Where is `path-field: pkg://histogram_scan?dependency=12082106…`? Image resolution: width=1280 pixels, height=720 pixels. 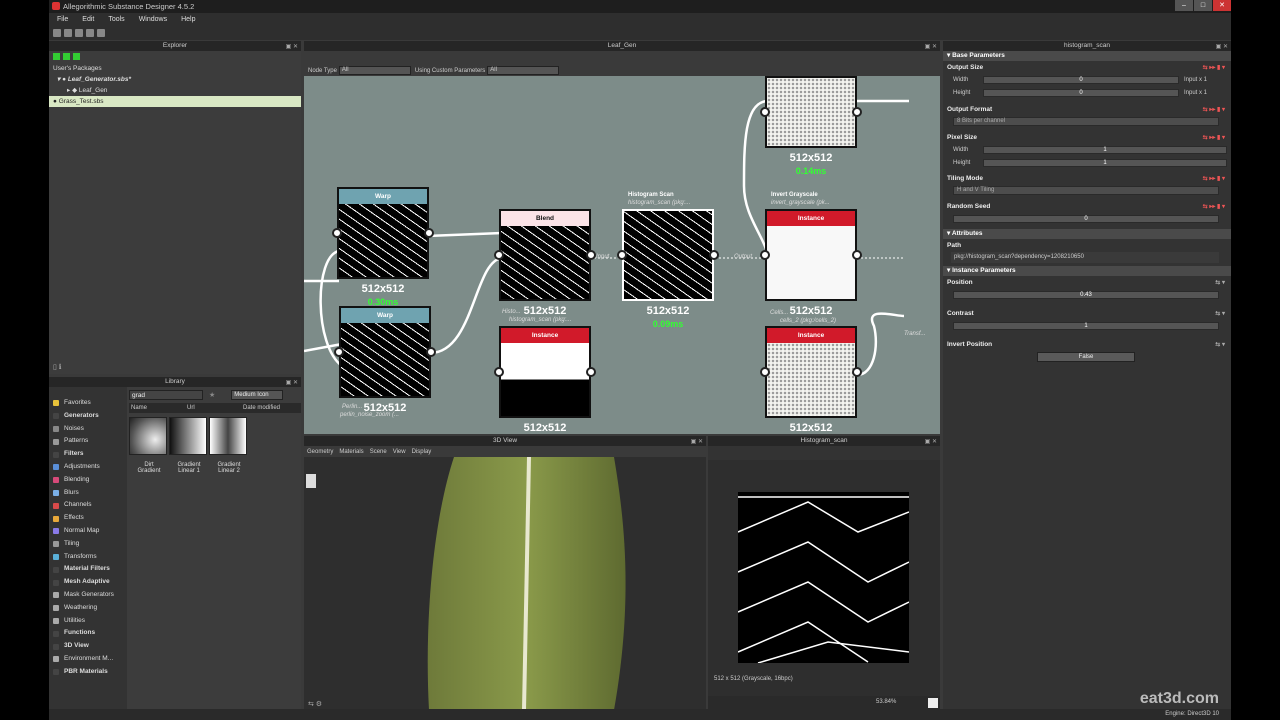 path-field: pkg://histogram_scan?dependency=12082106… is located at coordinates (1085, 257).